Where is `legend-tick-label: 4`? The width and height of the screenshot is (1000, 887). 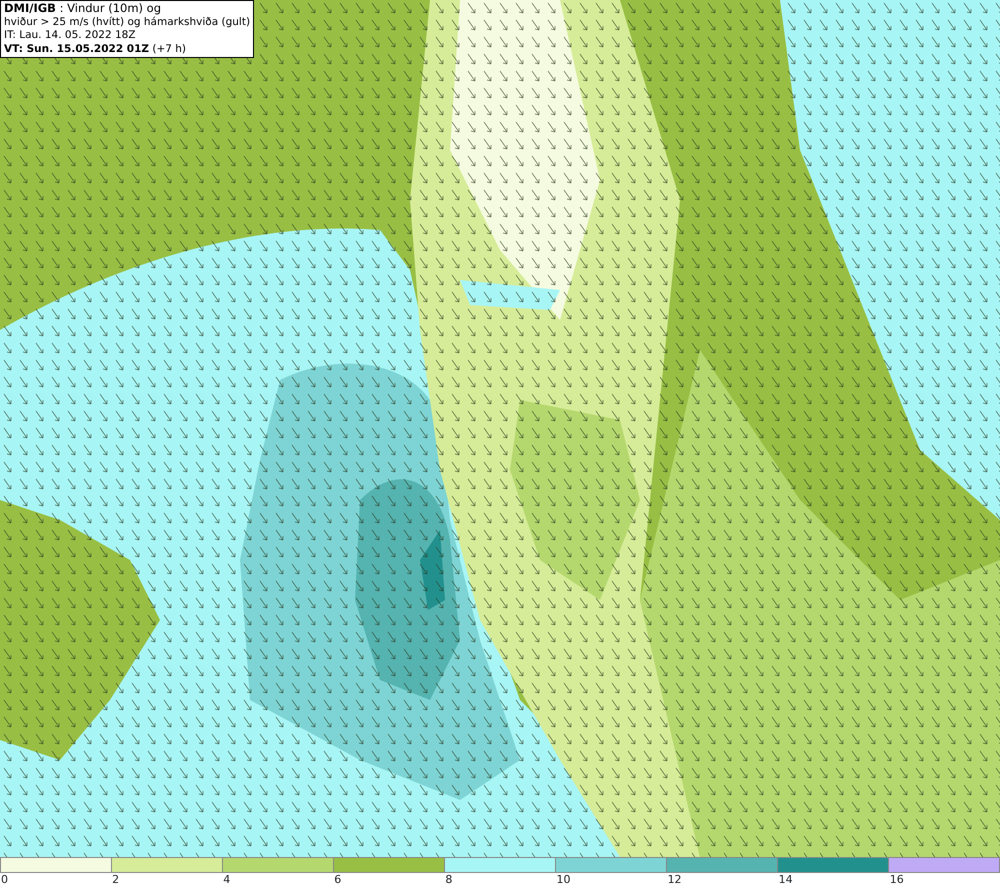
legend-tick-label: 4 is located at coordinates (226, 879).